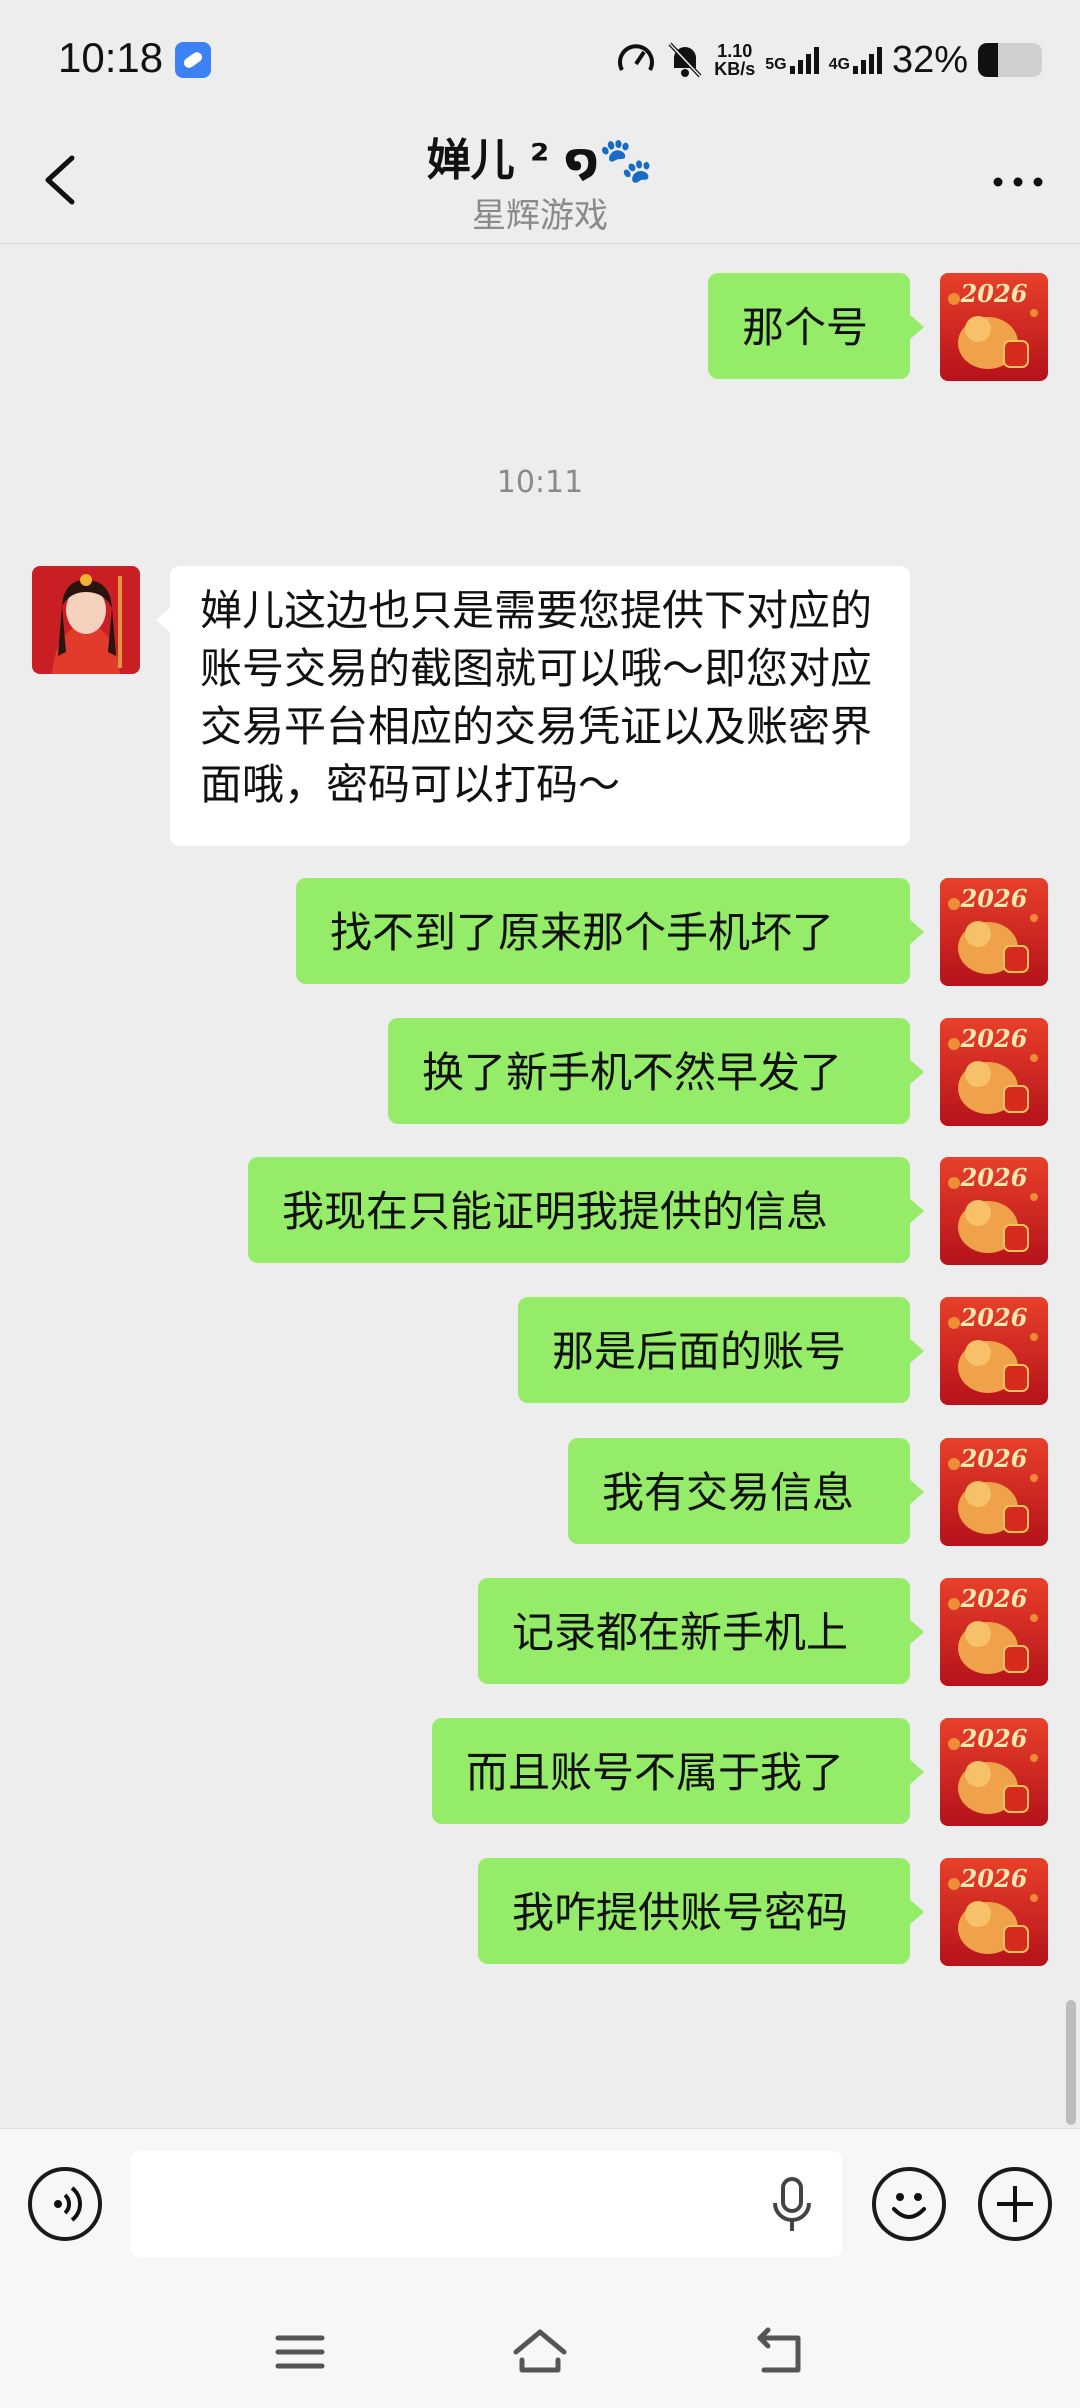 This screenshot has width=1080, height=2408. I want to click on outgoing-message: 换了新手机不然早发了, so click(656, 1070).